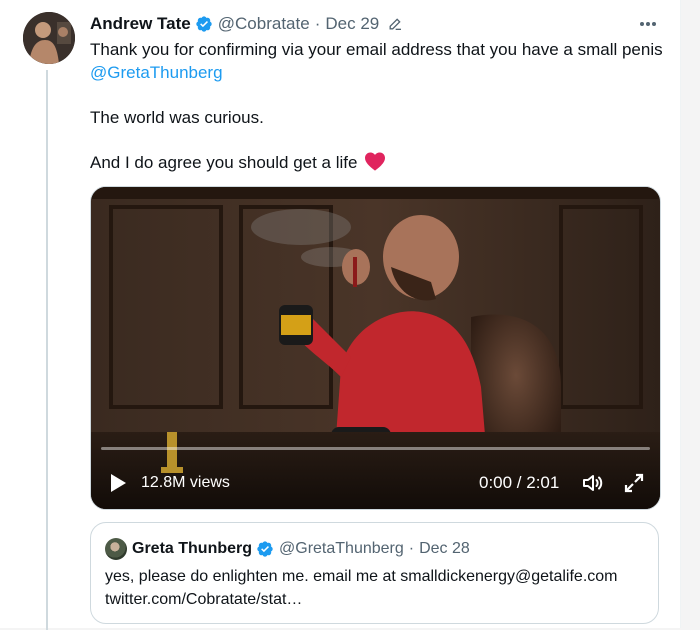 This screenshot has height=630, width=700. Describe the element at coordinates (49, 38) in the screenshot. I see `author-avatar` at that location.